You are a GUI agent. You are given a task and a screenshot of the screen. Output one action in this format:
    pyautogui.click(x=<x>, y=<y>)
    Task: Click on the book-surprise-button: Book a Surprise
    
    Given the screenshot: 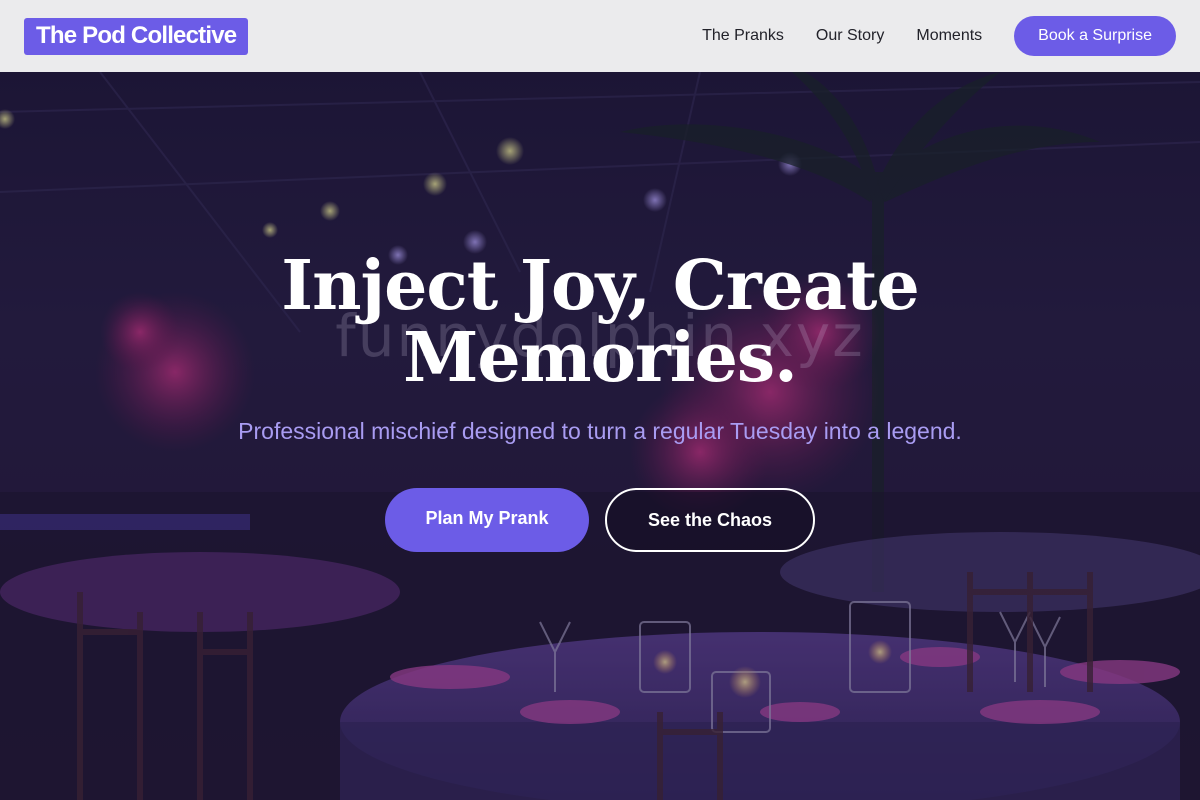 What is the action you would take?
    pyautogui.click(x=1095, y=36)
    